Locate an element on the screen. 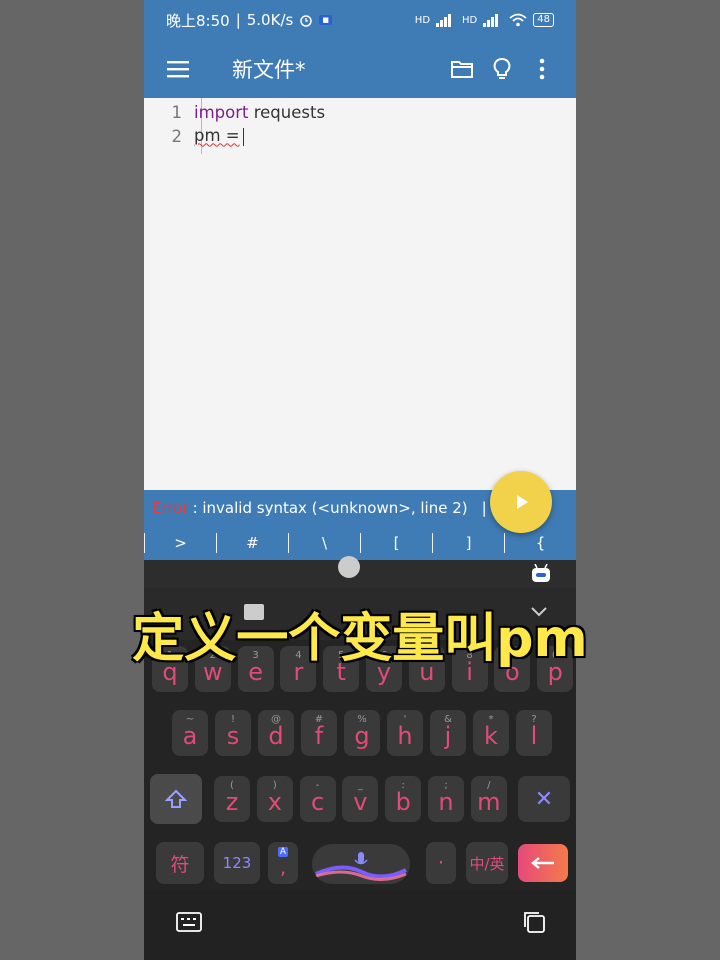 Image resolution: width=720 pixels, height=960 pixels. key-sub-label: _ is located at coordinates (360, 785).